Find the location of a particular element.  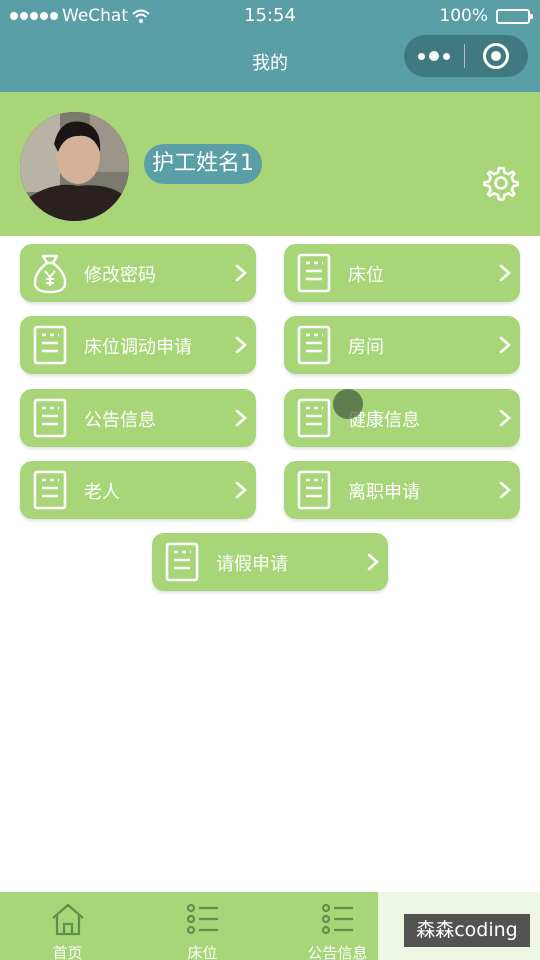

menu-label: 请假申请 is located at coordinates (252, 564).